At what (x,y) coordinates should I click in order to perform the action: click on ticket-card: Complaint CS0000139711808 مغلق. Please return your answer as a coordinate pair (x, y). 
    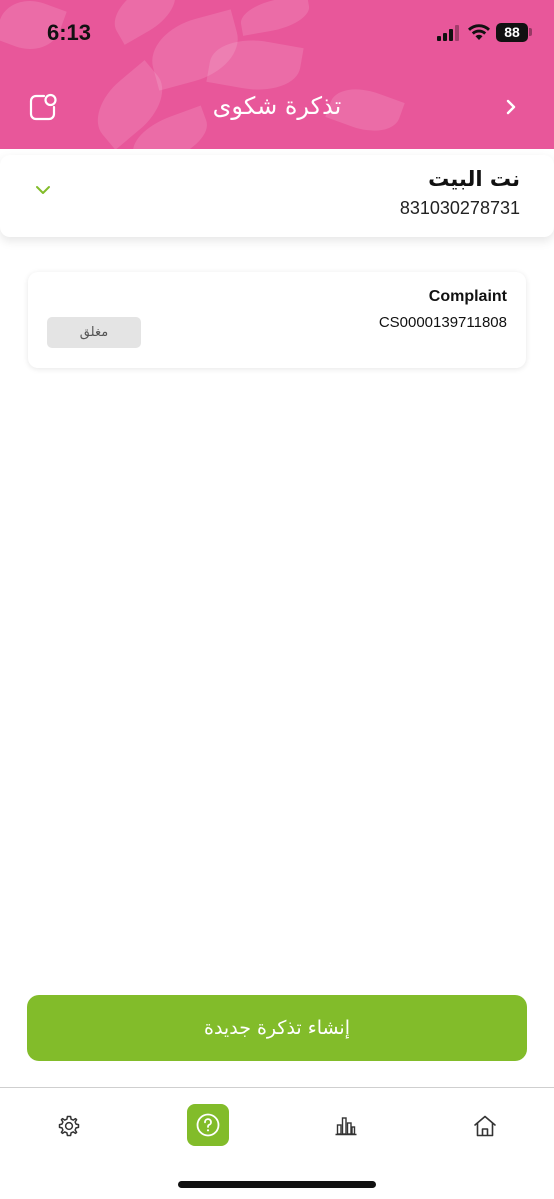
    Looking at the image, I should click on (277, 320).